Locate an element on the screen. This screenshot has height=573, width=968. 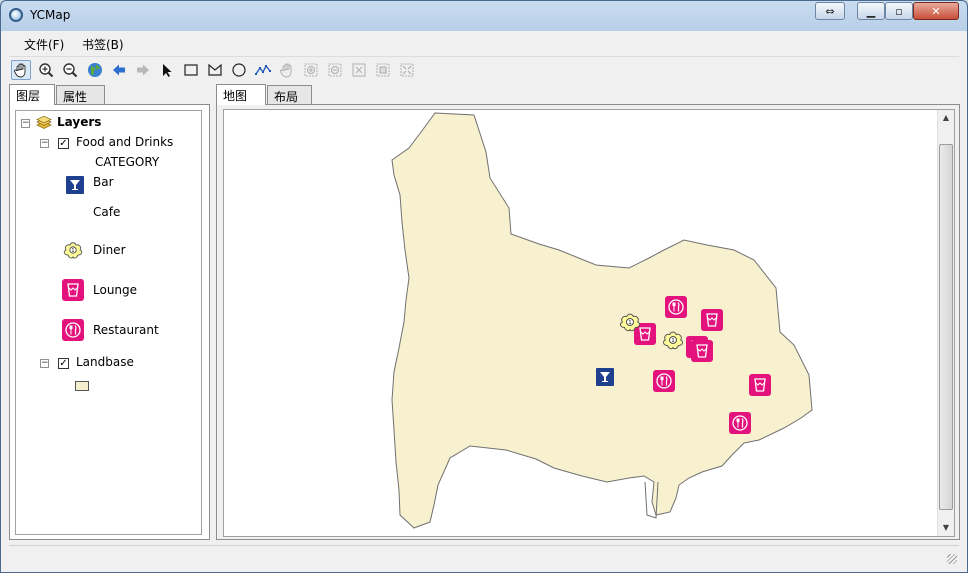
diner-cloud-icon: 1 is located at coordinates (73, 250).